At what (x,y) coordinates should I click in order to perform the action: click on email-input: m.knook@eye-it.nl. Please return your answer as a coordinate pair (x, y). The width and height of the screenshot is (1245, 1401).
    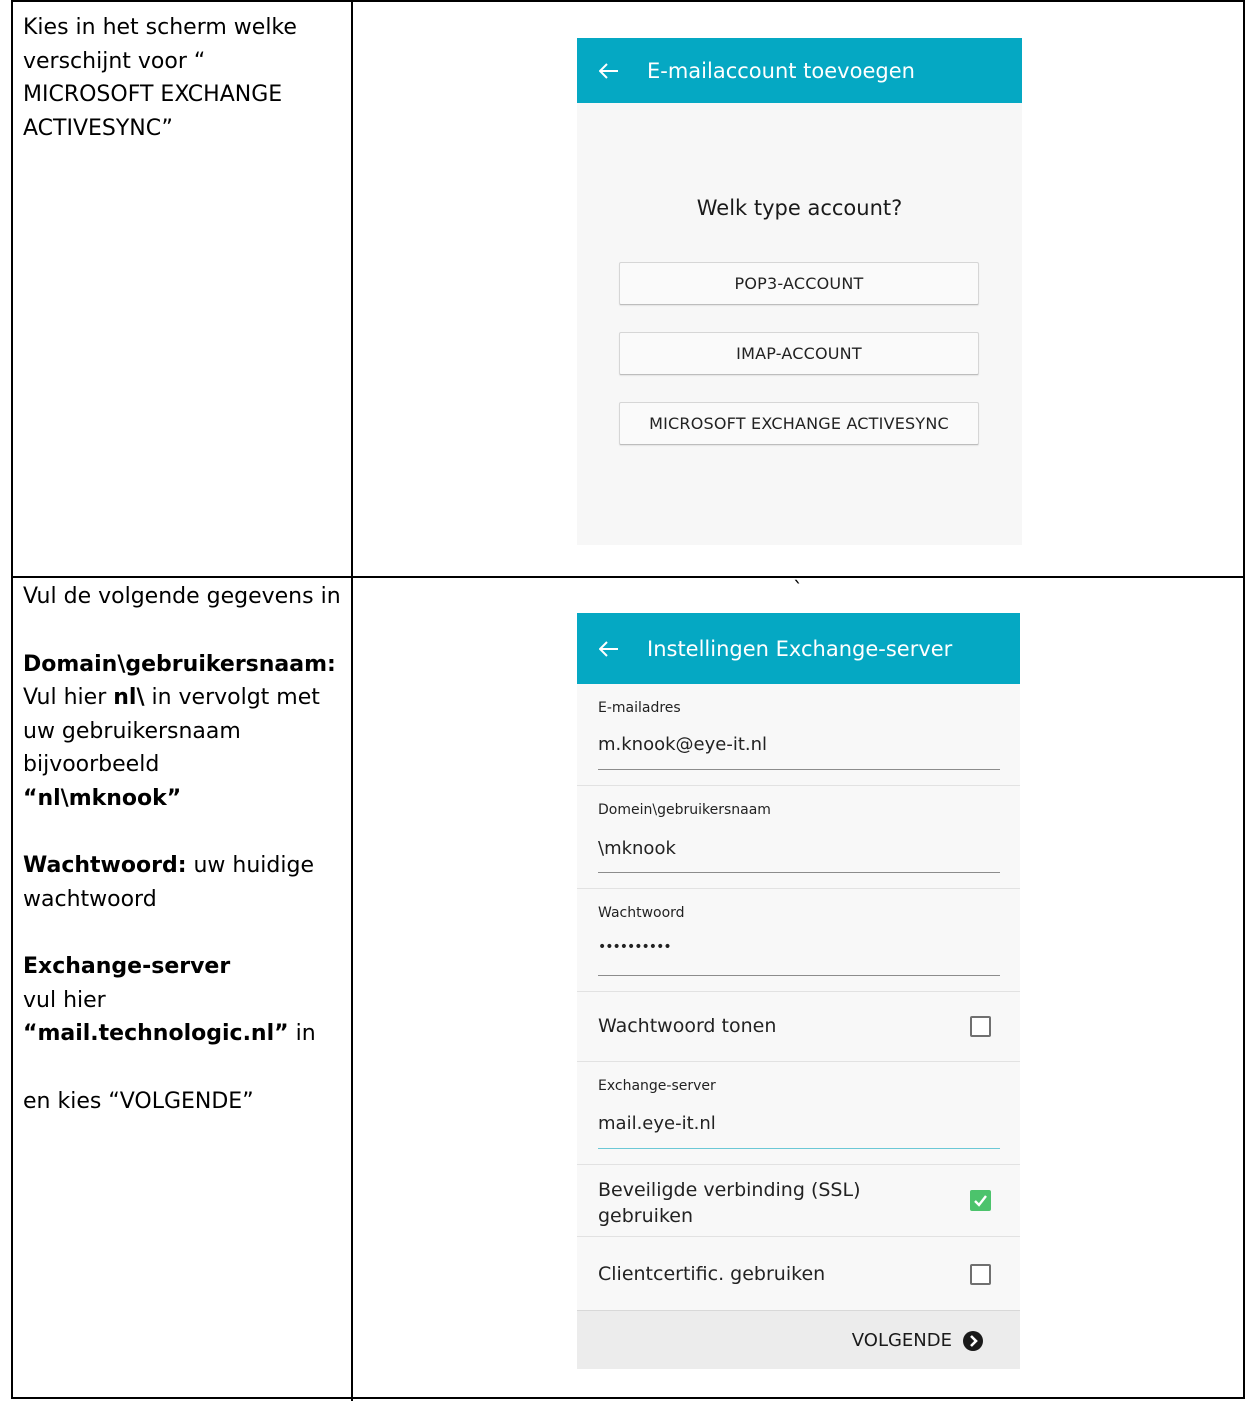
    Looking at the image, I should click on (682, 744).